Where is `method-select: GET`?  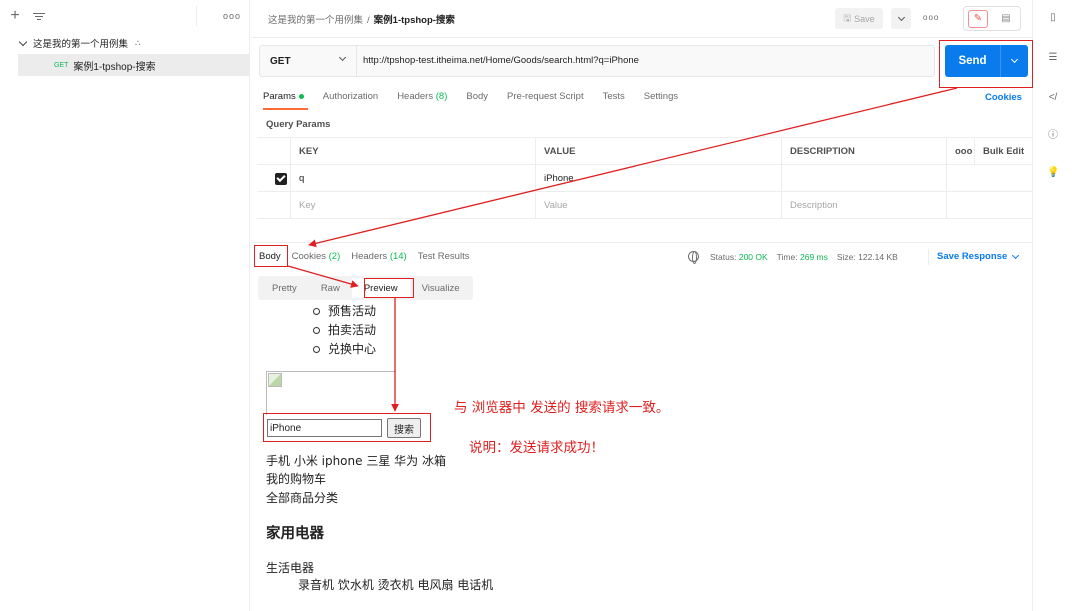
method-select: GET is located at coordinates (308, 61).